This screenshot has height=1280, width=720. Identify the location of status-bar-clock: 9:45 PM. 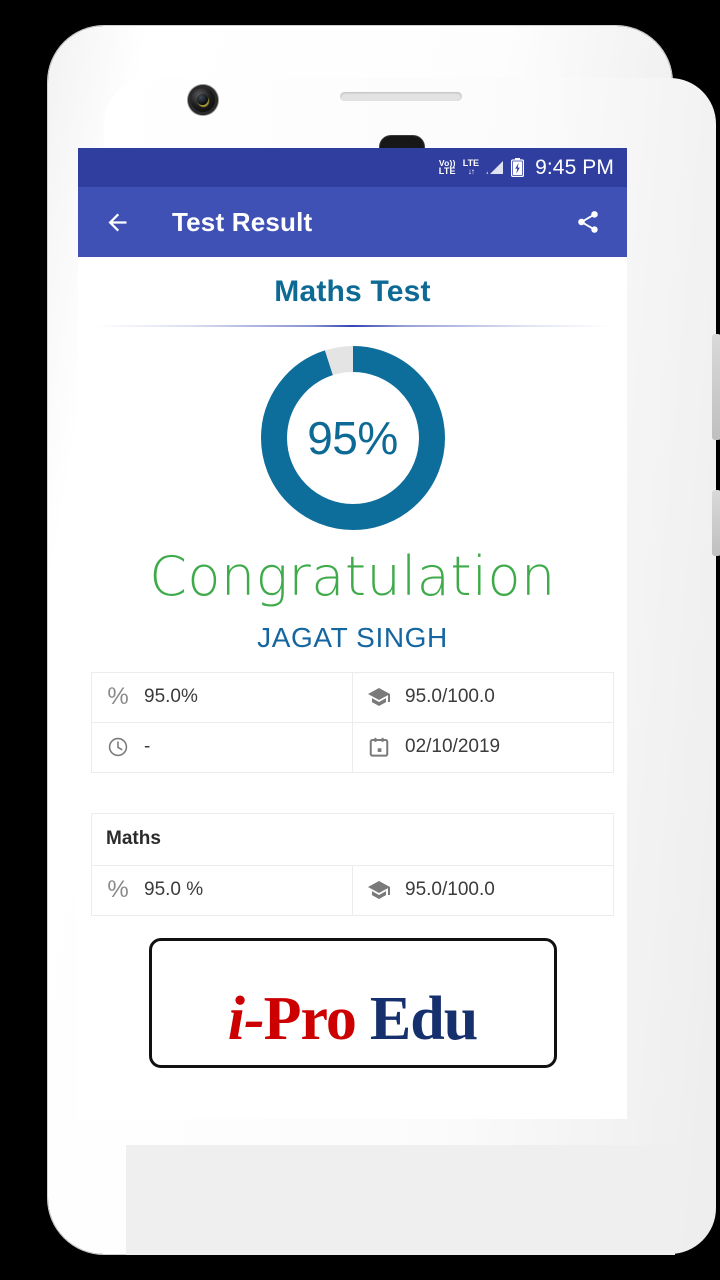
(574, 167).